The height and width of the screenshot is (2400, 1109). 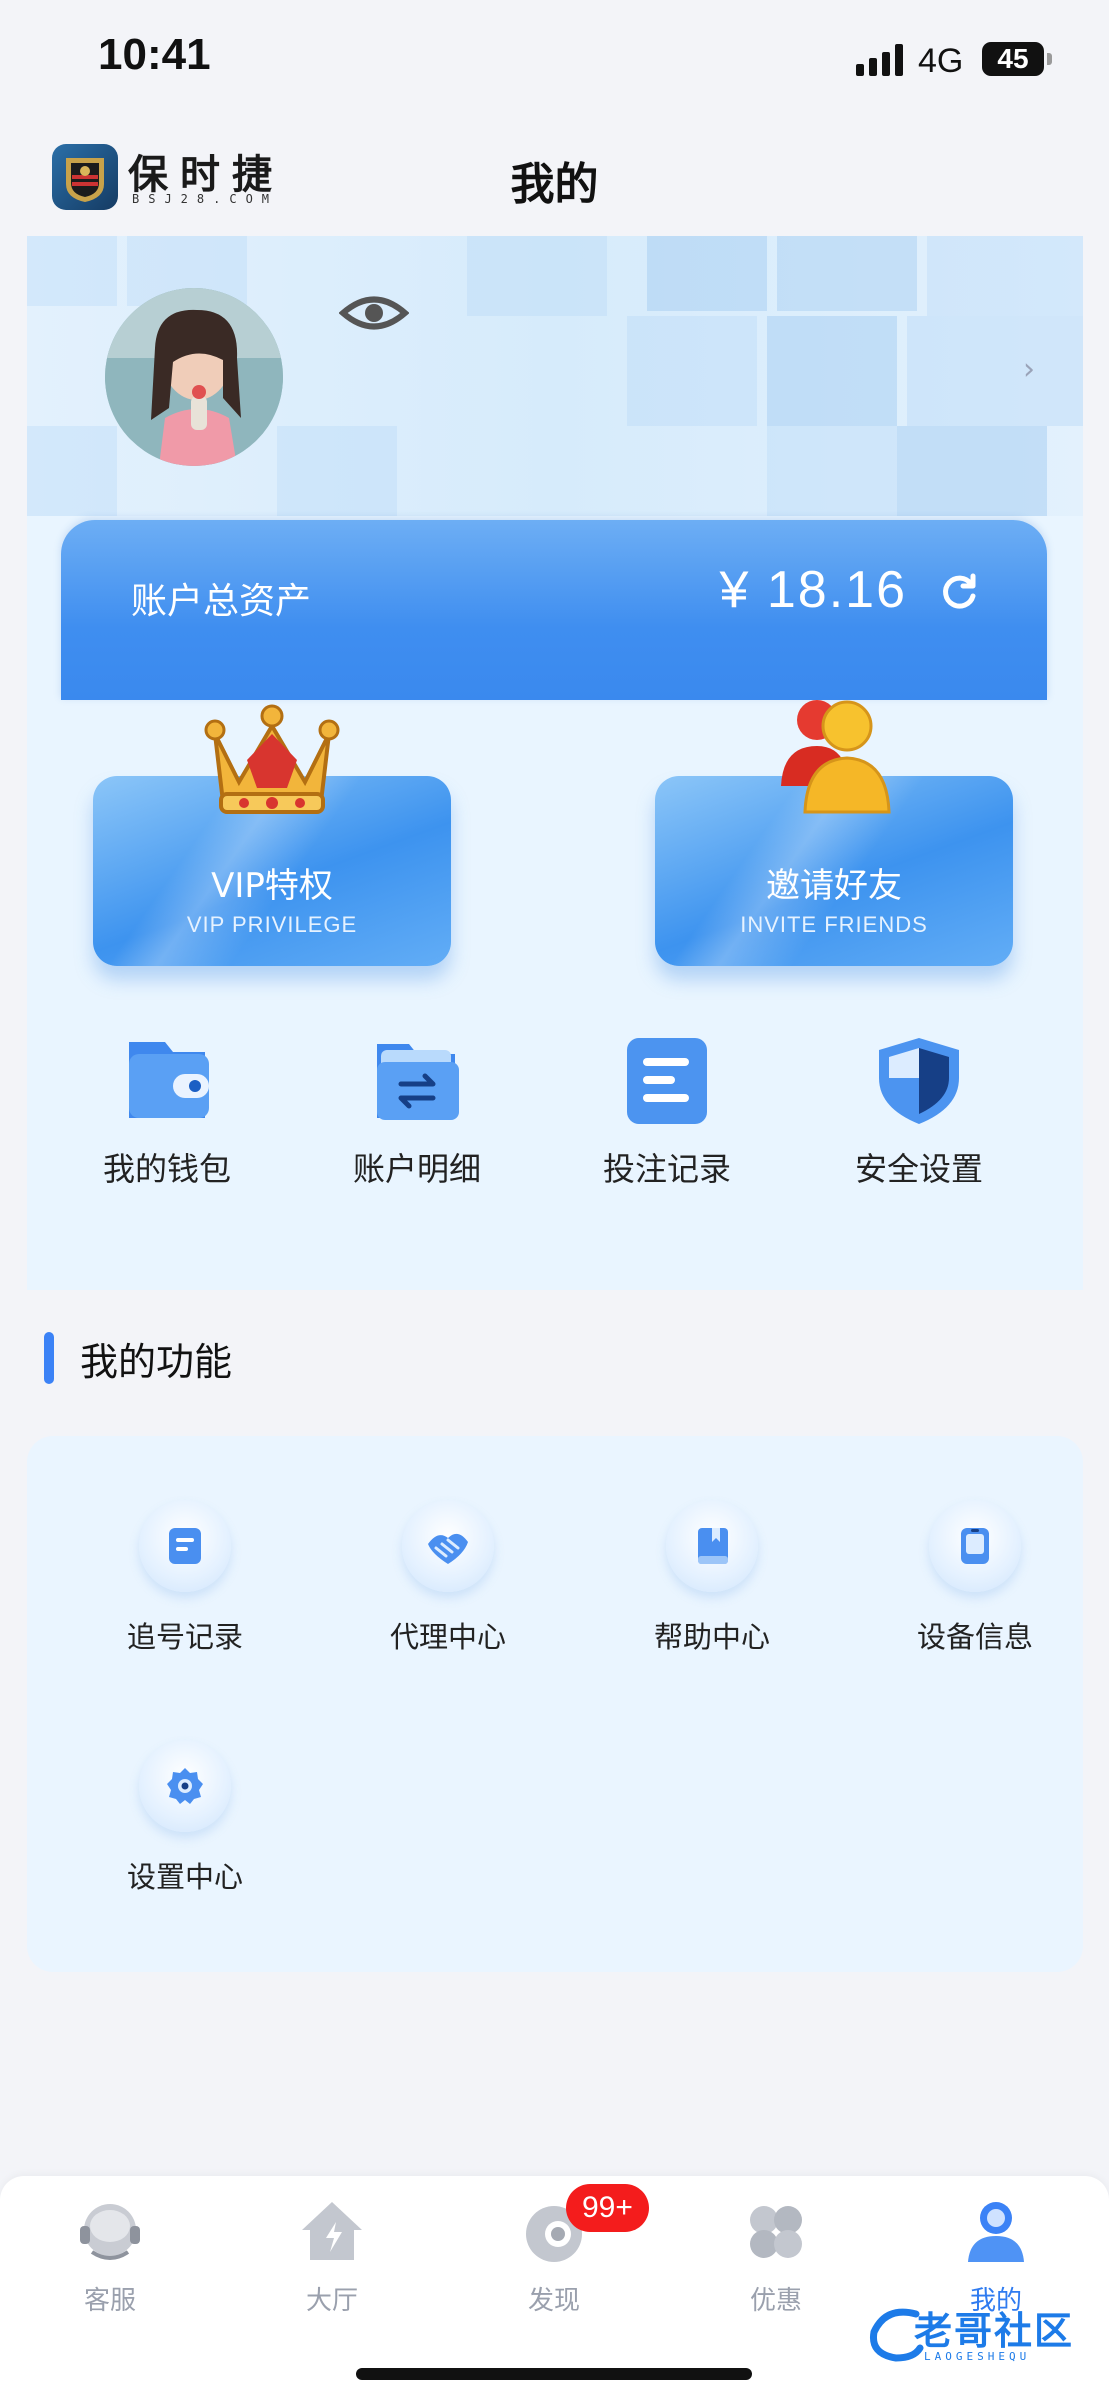 I want to click on vip-privilege-button: VIP特权 VIP PRIVILEGE, so click(x=272, y=835).